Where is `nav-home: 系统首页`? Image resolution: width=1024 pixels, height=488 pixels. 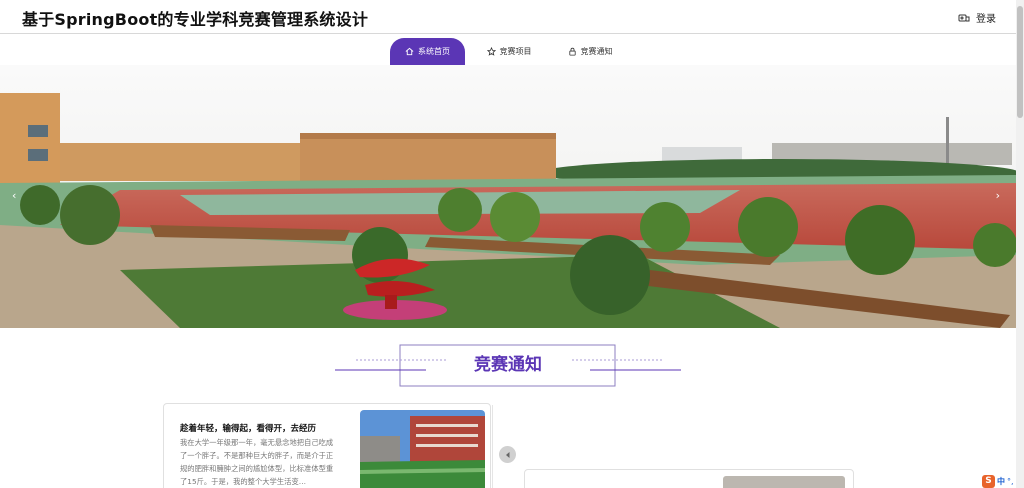
nav-home: 系统首页 is located at coordinates (427, 51).